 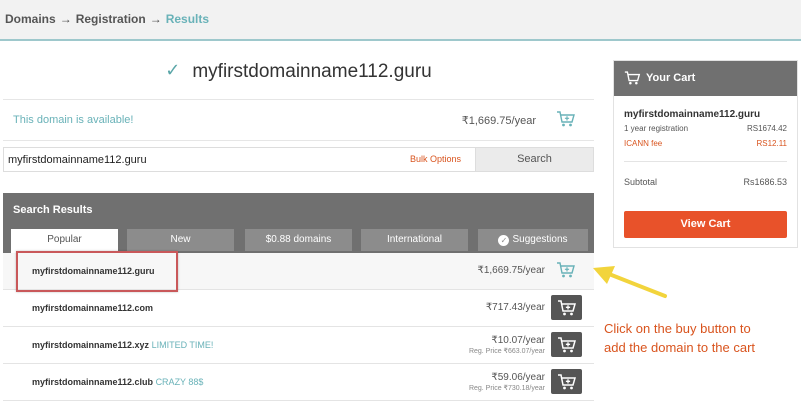 I want to click on cart-line-label: 1 year registration, so click(x=656, y=128).